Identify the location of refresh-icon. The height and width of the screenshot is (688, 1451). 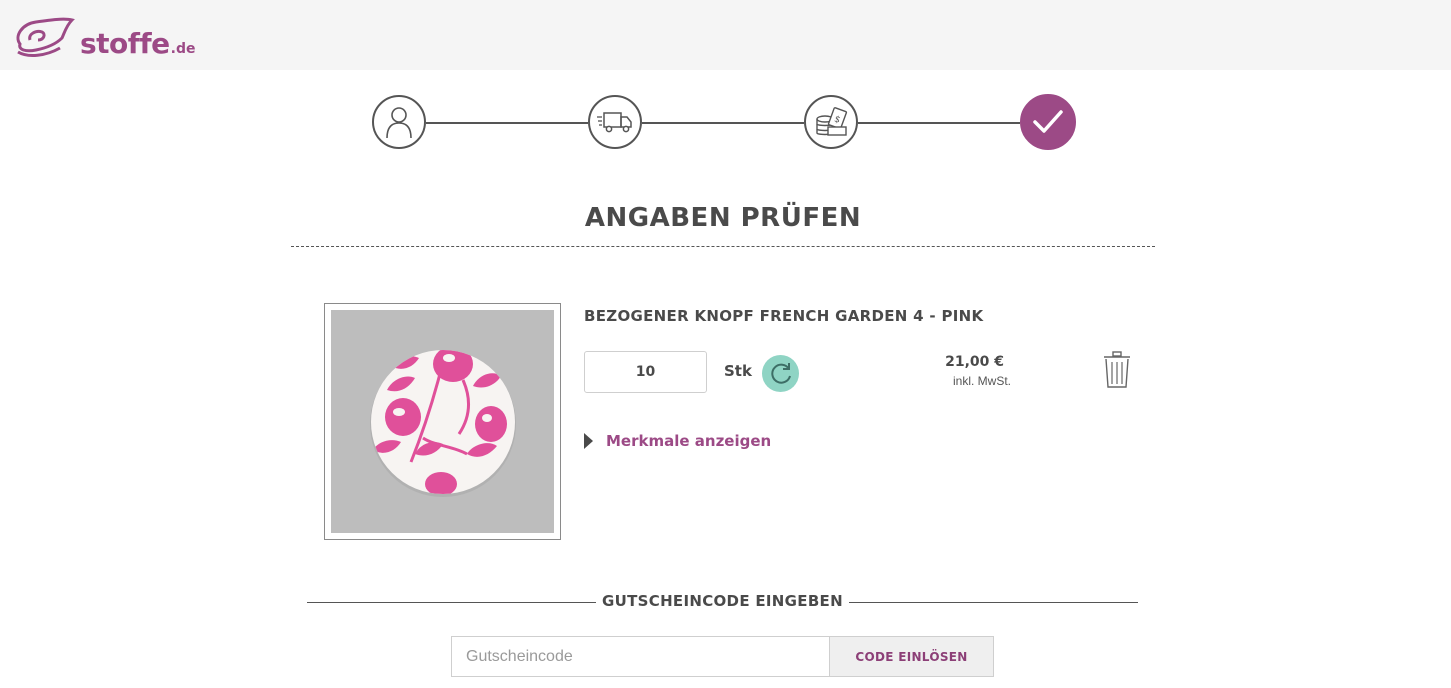
(780, 373).